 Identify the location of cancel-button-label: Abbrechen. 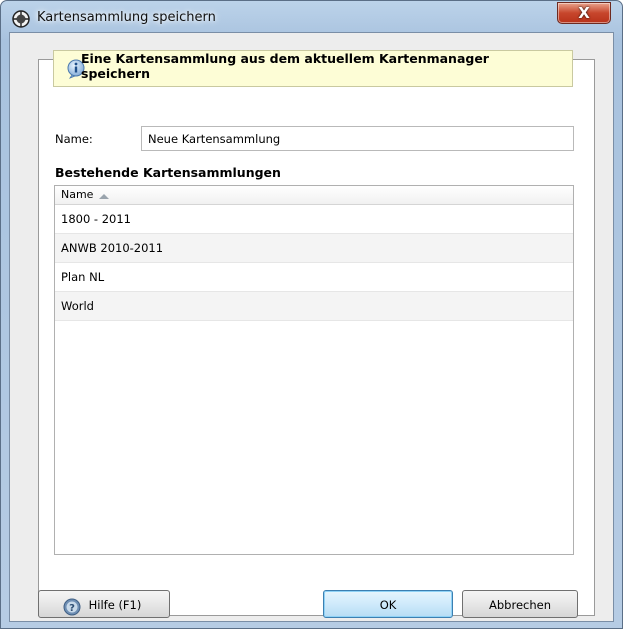
(520, 605).